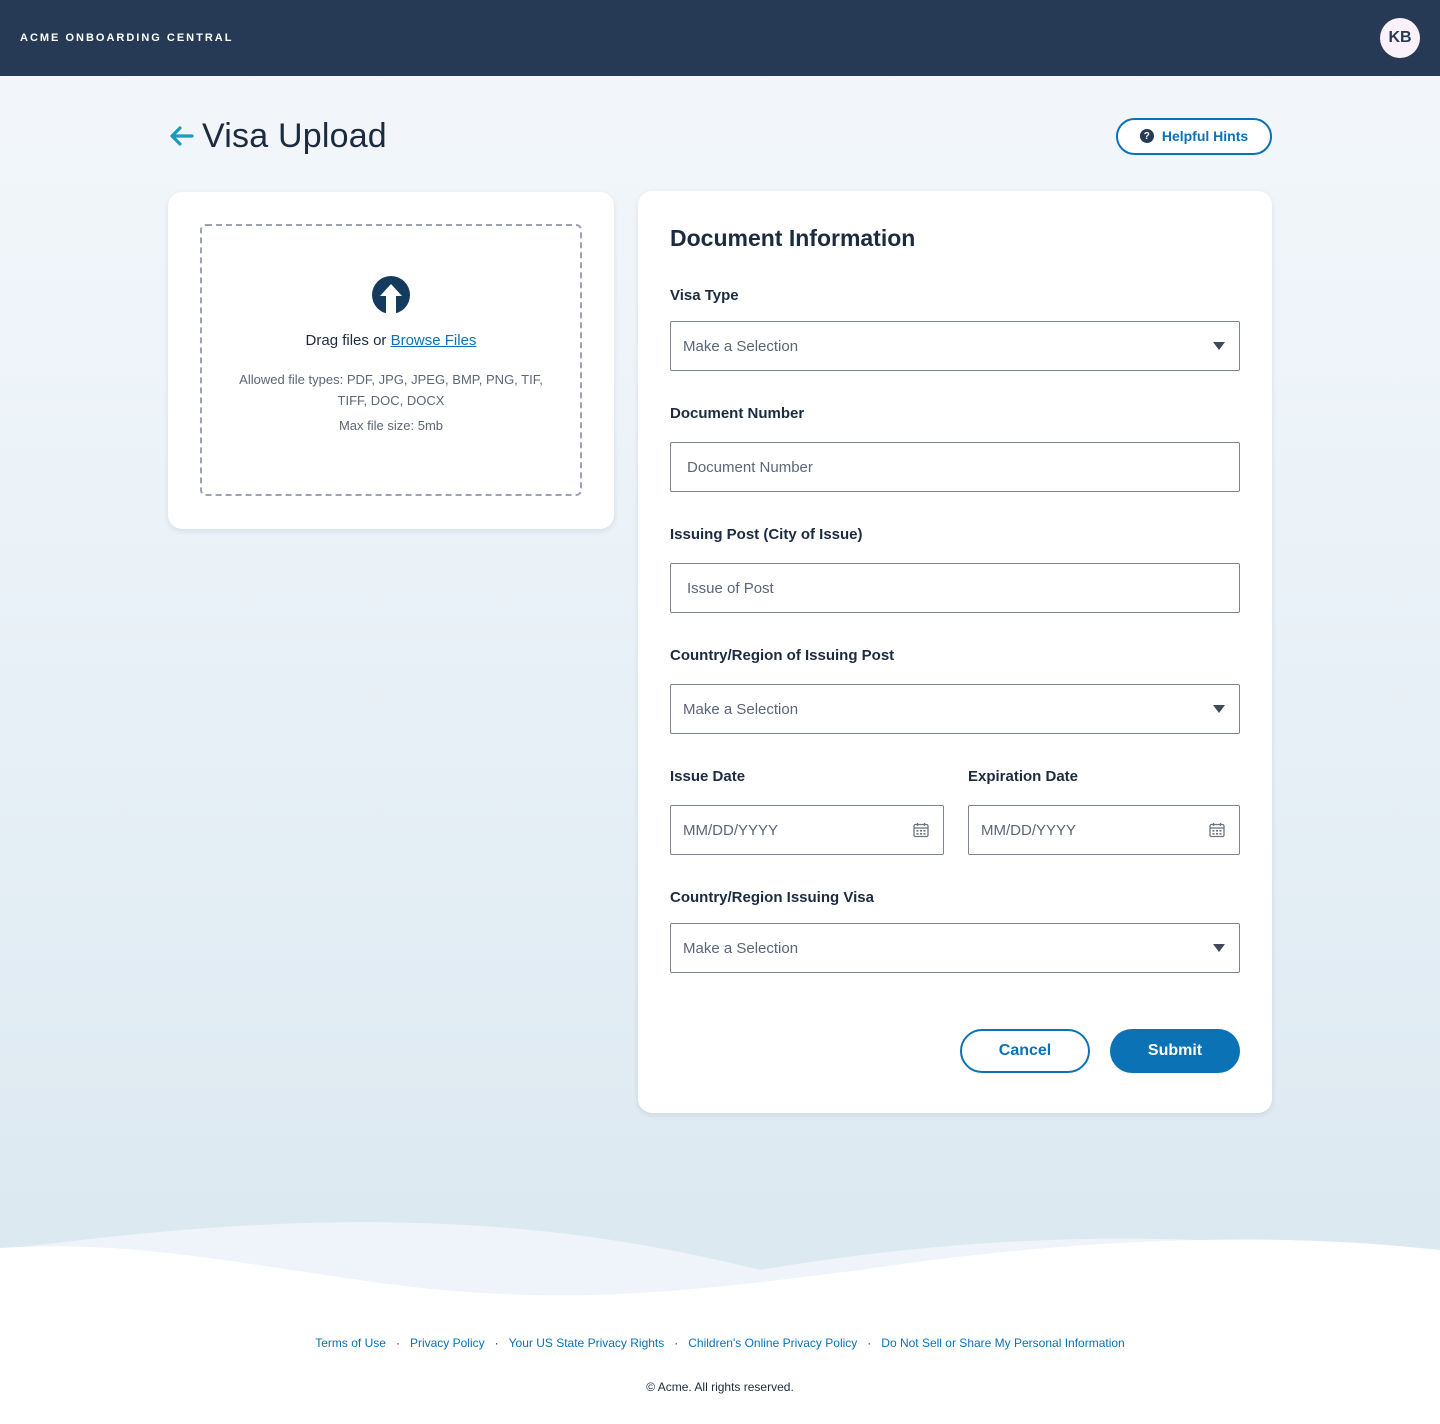  I want to click on help-icon: ?, so click(1146, 136).